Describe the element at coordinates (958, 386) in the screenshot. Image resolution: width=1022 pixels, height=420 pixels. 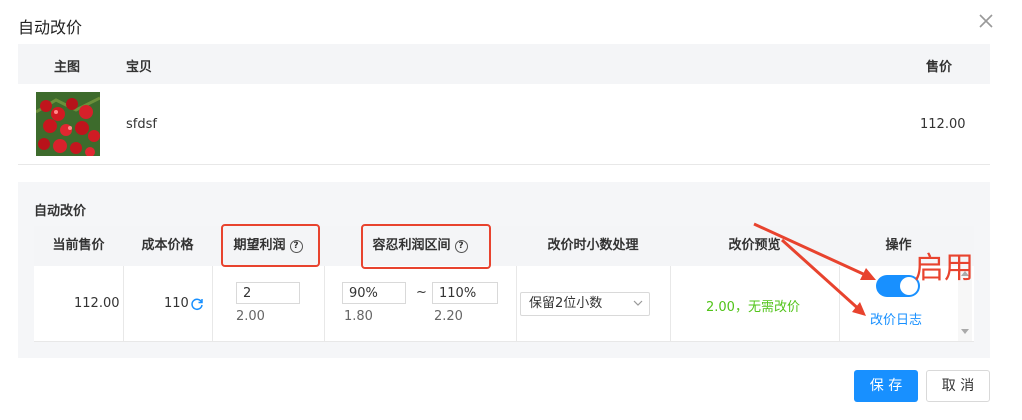
I see `cancel-button: 取 消` at that location.